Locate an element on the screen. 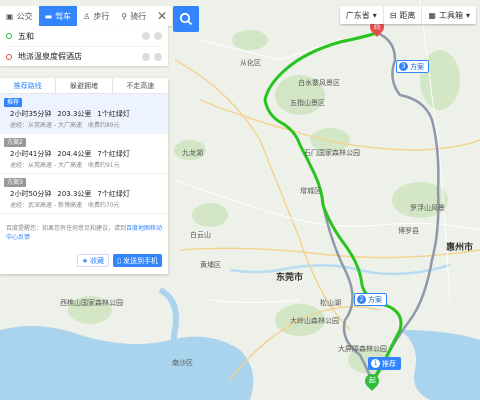 This screenshot has width=480, height=400. favorite-label: 收藏 is located at coordinates (97, 260).